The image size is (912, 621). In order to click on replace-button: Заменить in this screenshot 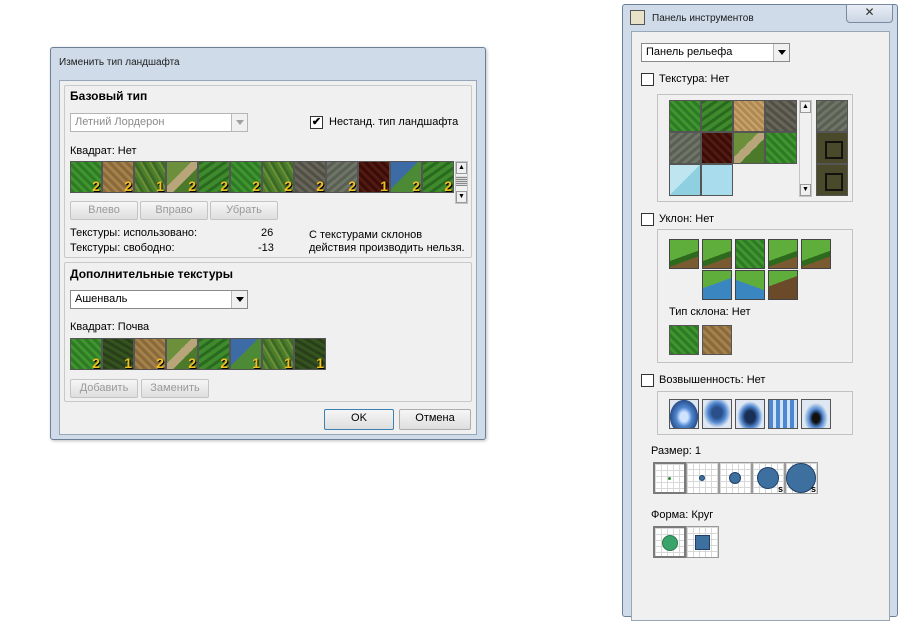, I will do `click(175, 388)`.